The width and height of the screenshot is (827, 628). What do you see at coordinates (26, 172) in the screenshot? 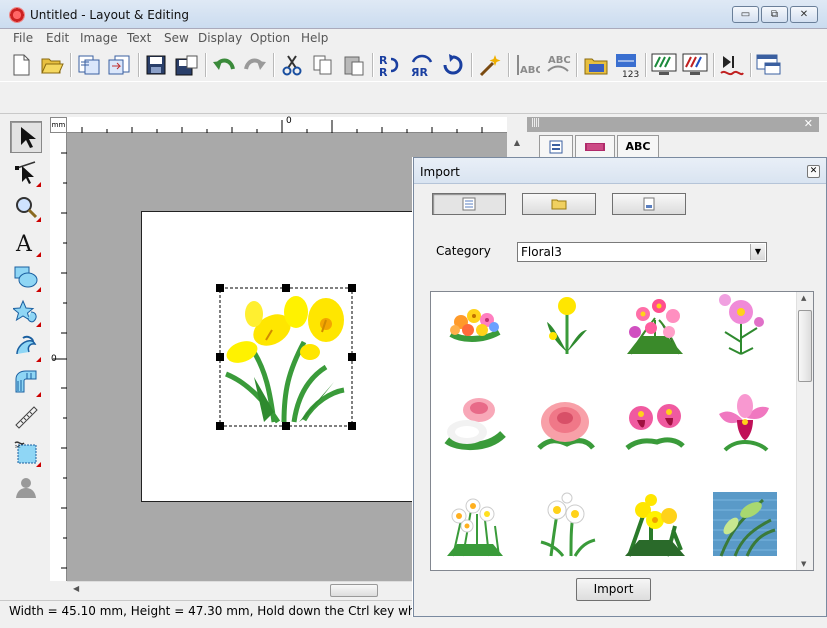
I see `point-edit-tool-icon` at bounding box center [26, 172].